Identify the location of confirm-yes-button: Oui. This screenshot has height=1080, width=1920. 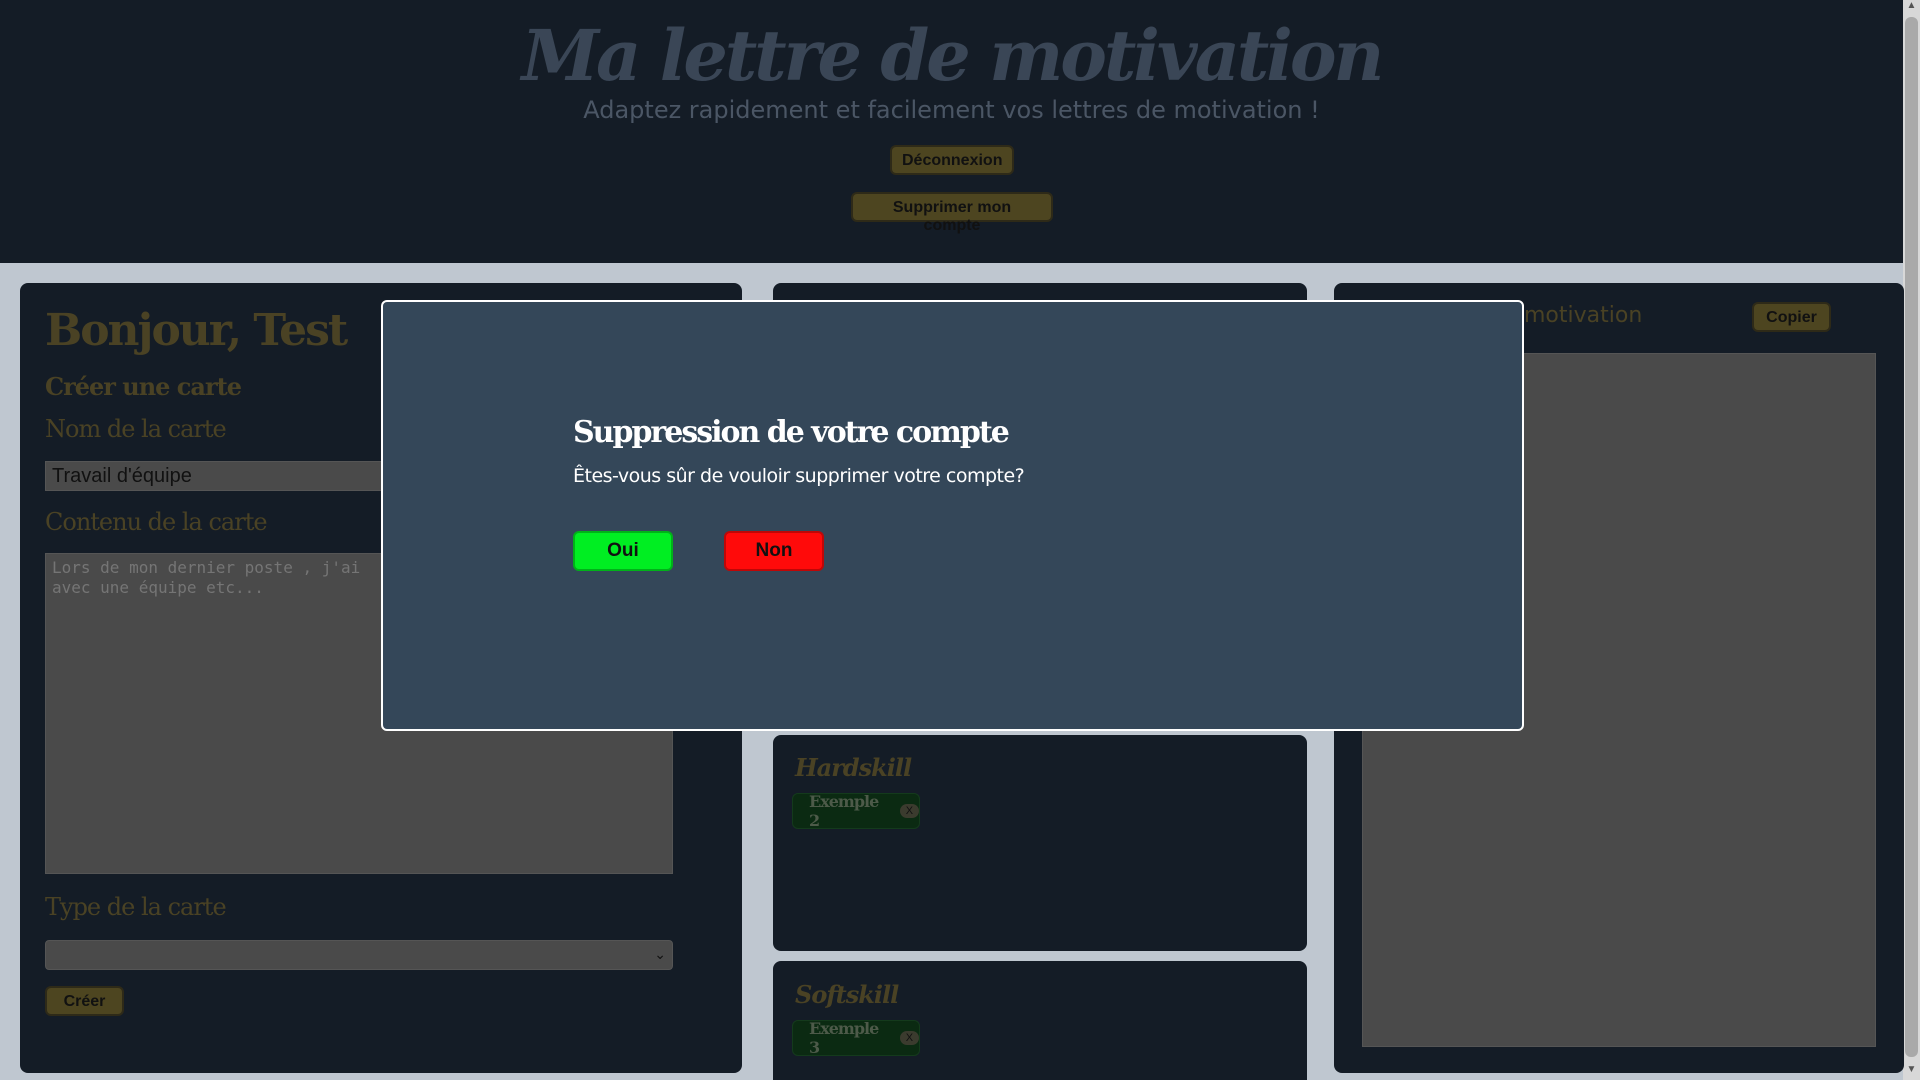
(623, 551).